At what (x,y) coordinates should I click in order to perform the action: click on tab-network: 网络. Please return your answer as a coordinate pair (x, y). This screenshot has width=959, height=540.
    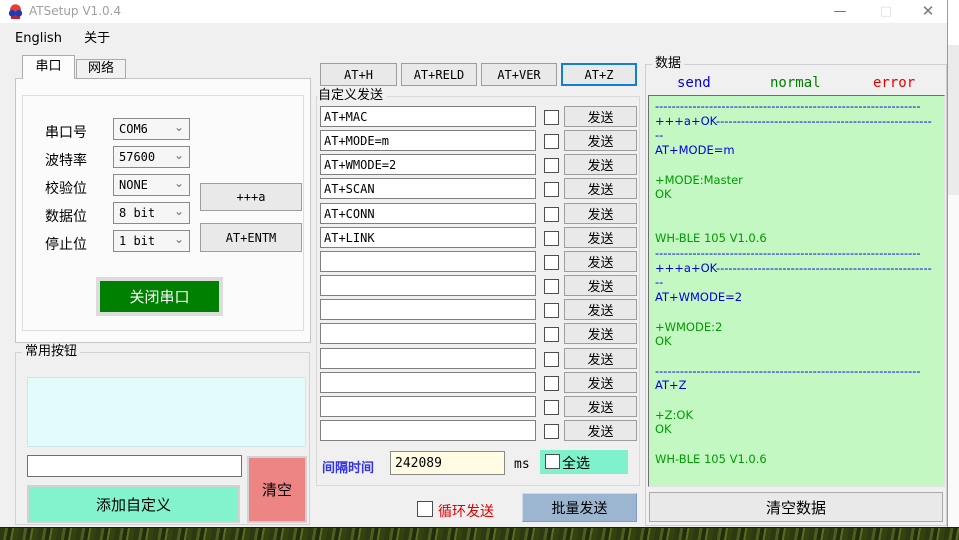
    Looking at the image, I should click on (101, 69).